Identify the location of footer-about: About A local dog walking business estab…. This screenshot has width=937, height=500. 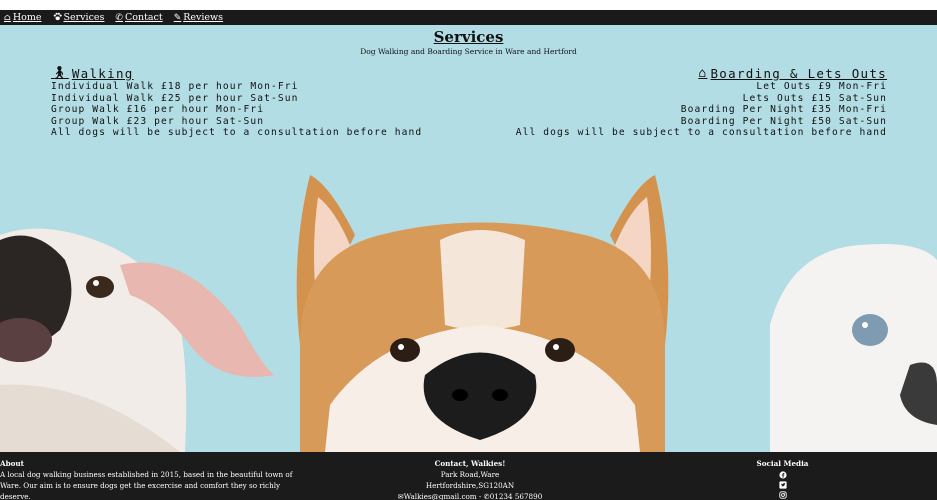
(160, 479).